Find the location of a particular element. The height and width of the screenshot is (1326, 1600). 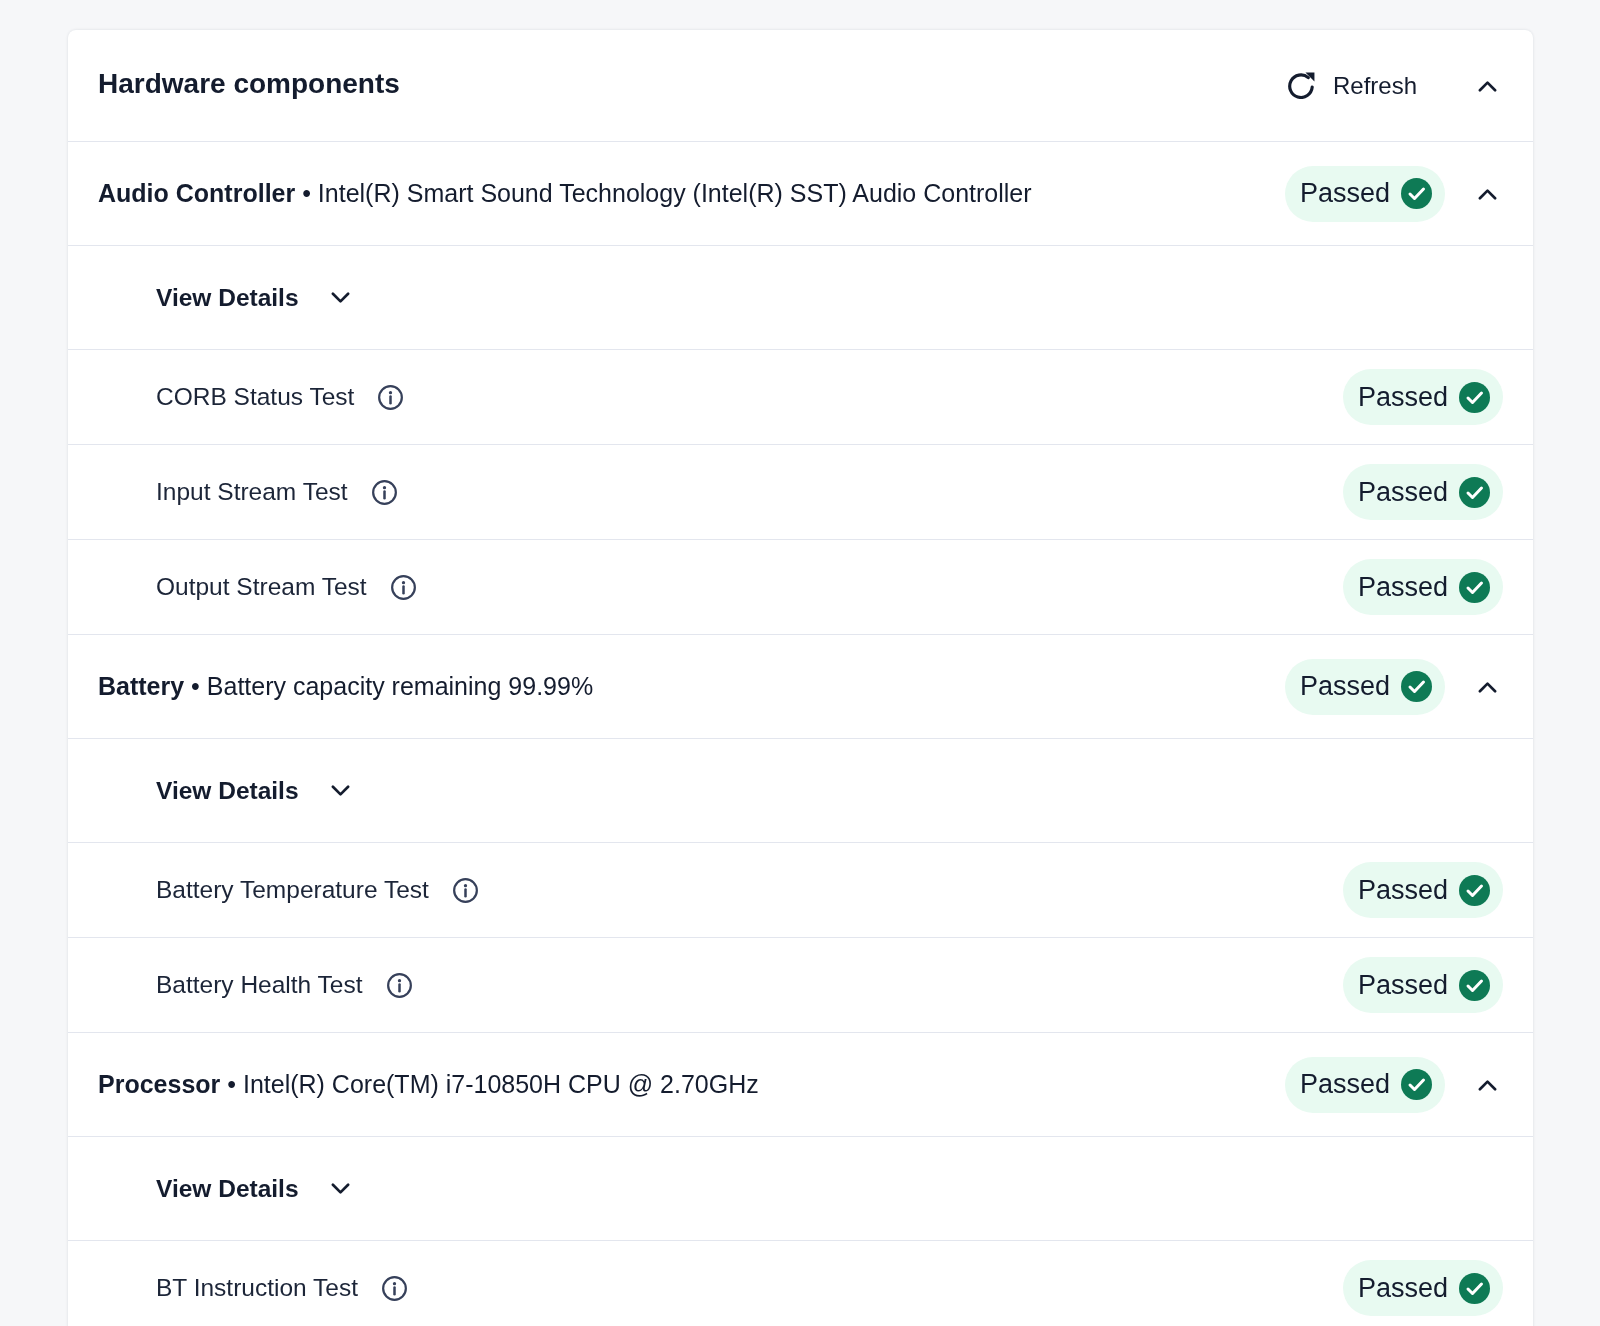

test-name: BT Instruction Test is located at coordinates (257, 1288).